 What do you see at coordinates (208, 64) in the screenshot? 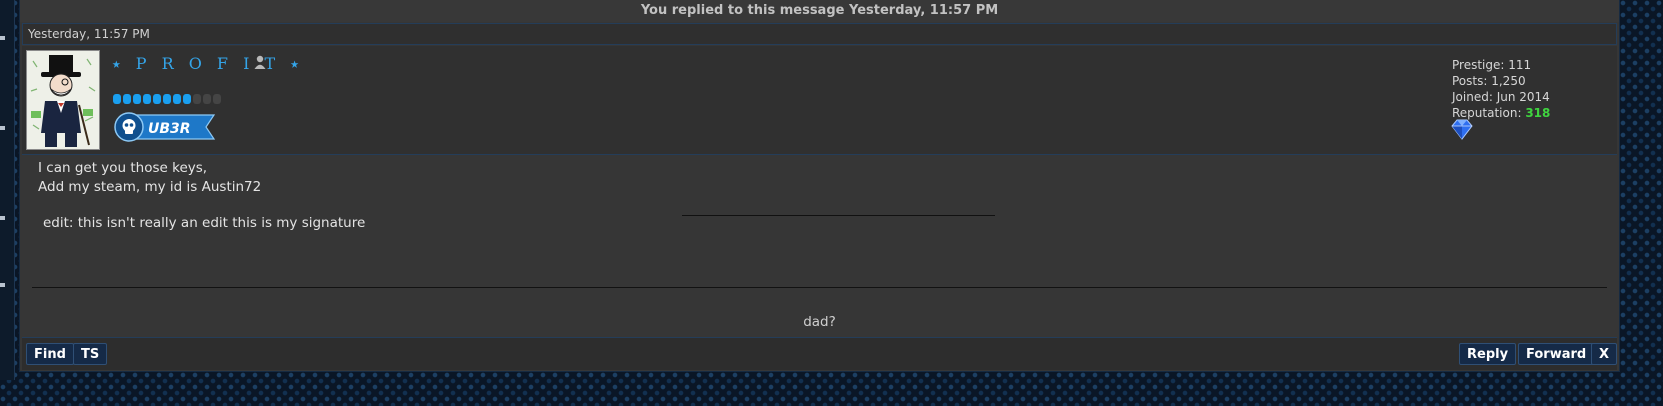
I see `username: ⭑ P R O F I T ⭑` at bounding box center [208, 64].